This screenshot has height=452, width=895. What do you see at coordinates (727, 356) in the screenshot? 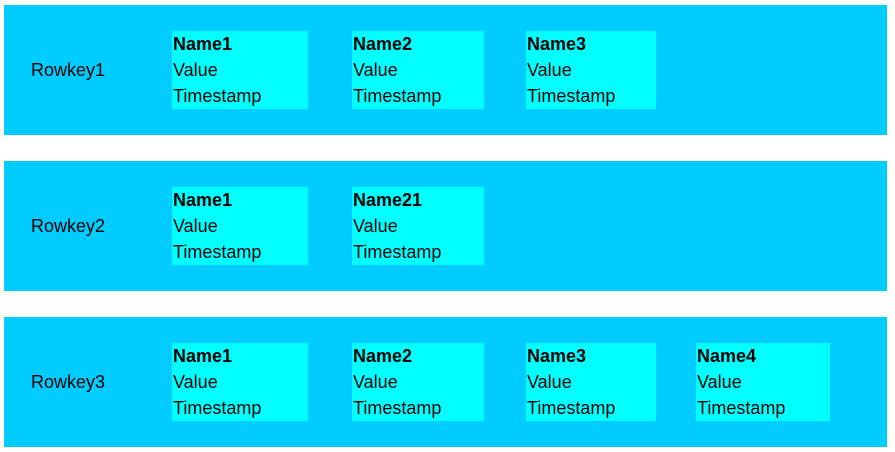
I see `cell-name: Name4` at bounding box center [727, 356].